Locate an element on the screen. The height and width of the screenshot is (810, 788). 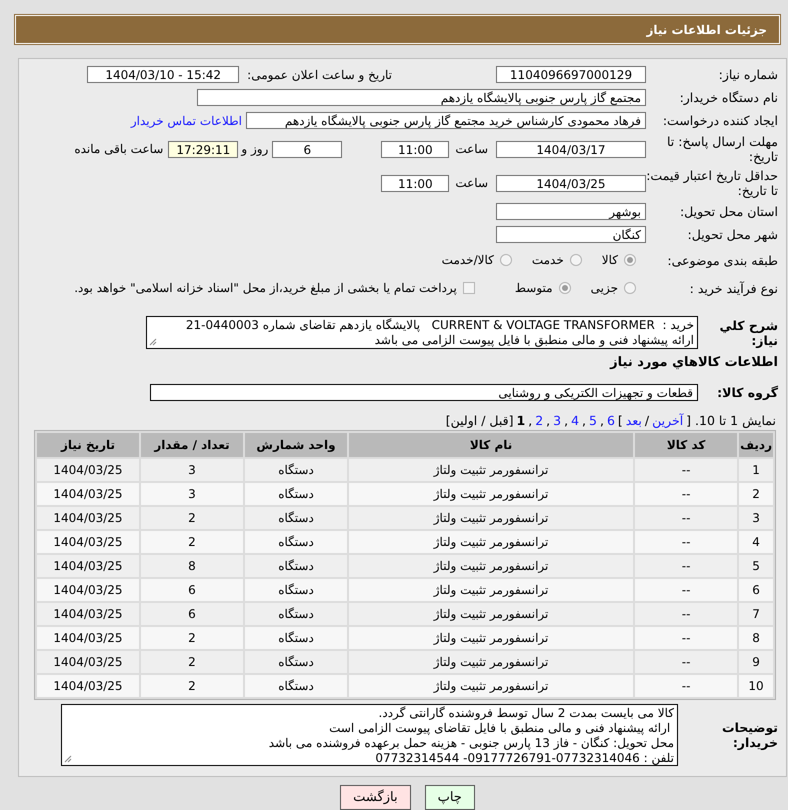
contact-link: اطلاعات تماس خریدار is located at coordinates (186, 121).